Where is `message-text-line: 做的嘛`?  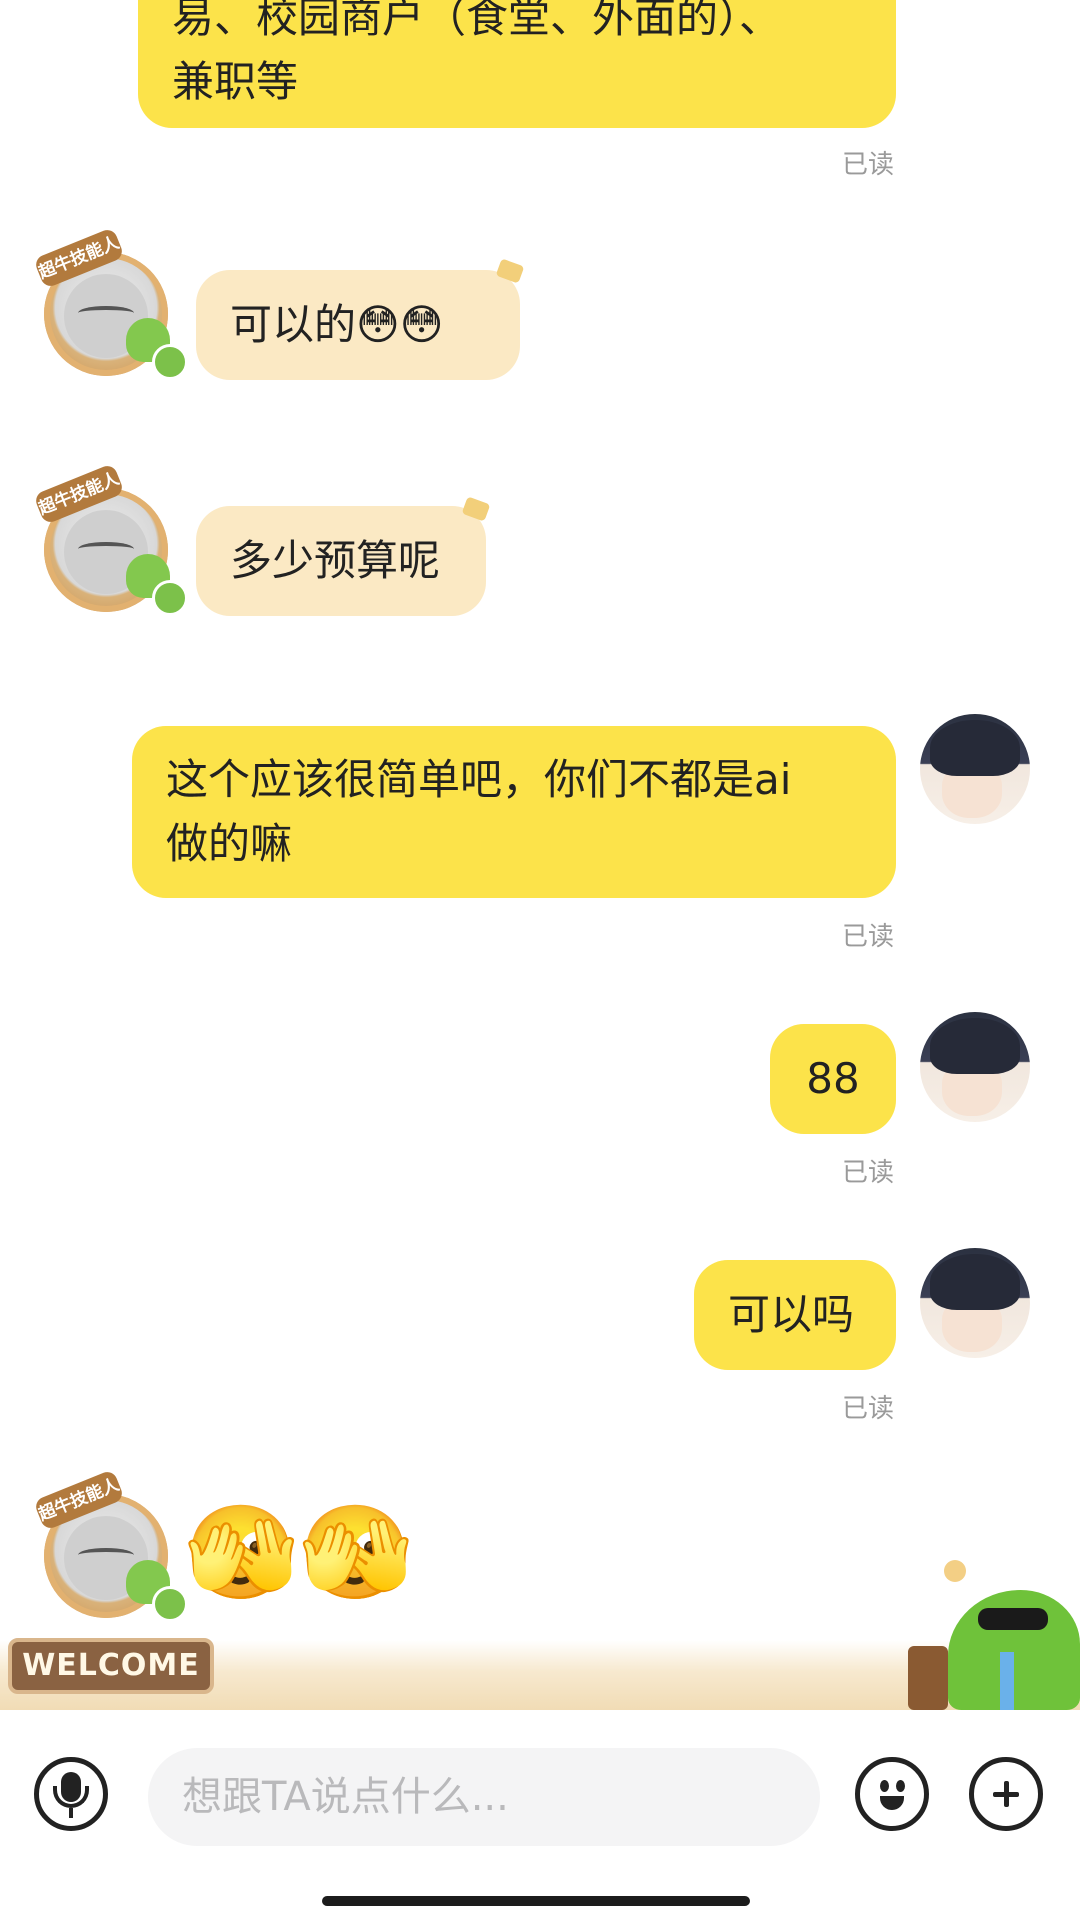
message-text-line: 做的嘛 is located at coordinates (229, 843).